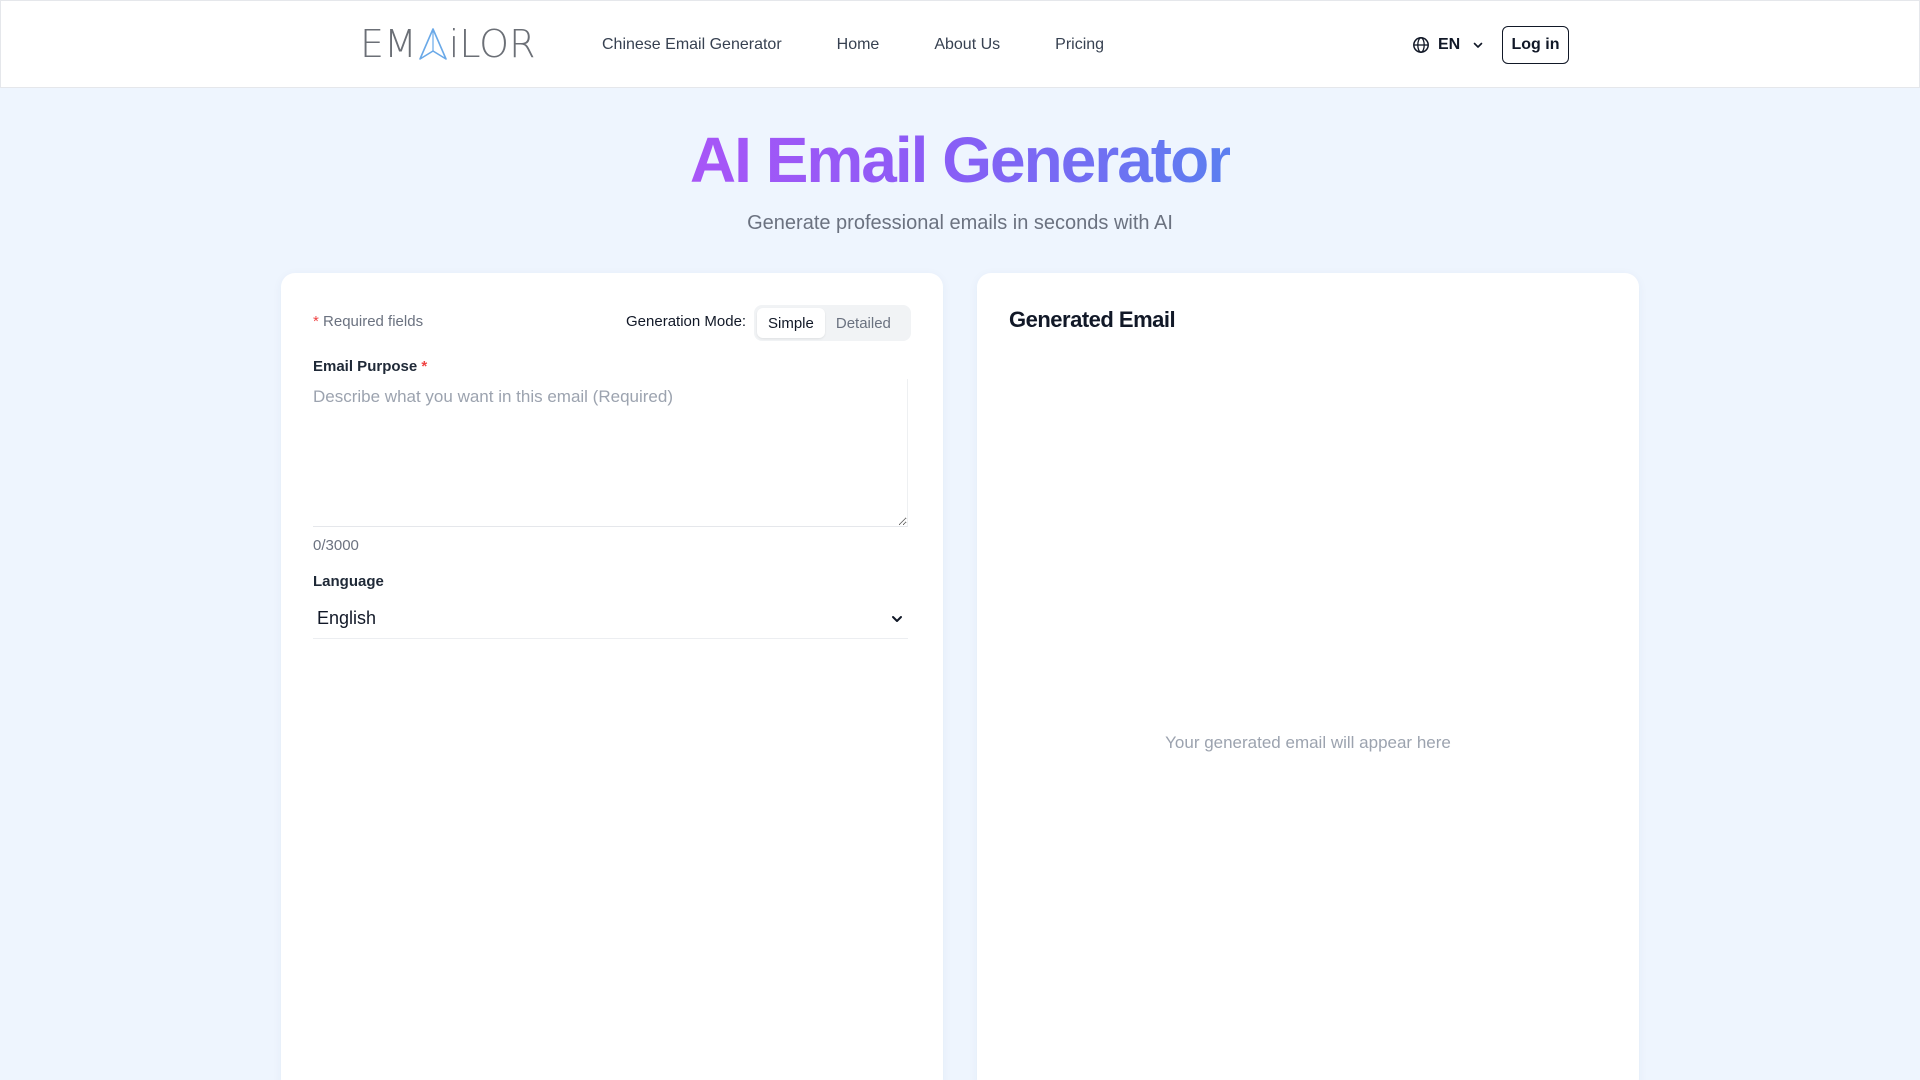 The image size is (1920, 1080). What do you see at coordinates (967, 45) in the screenshot?
I see `nav-link-about-us: About Us` at bounding box center [967, 45].